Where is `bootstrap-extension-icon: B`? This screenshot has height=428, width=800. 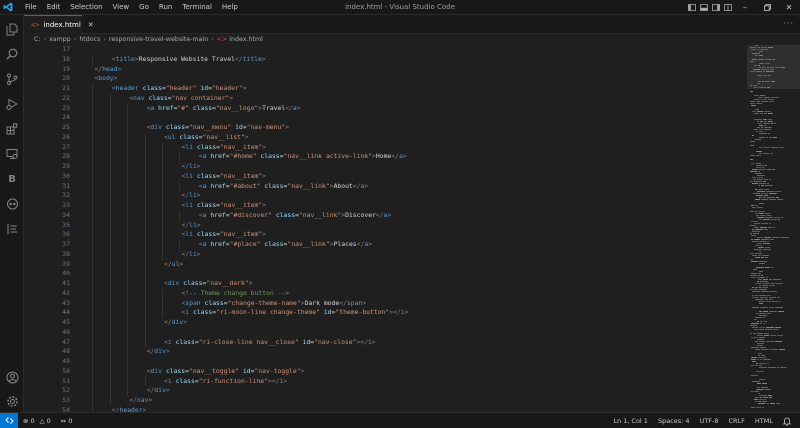
bootstrap-extension-icon: B is located at coordinates (12, 179).